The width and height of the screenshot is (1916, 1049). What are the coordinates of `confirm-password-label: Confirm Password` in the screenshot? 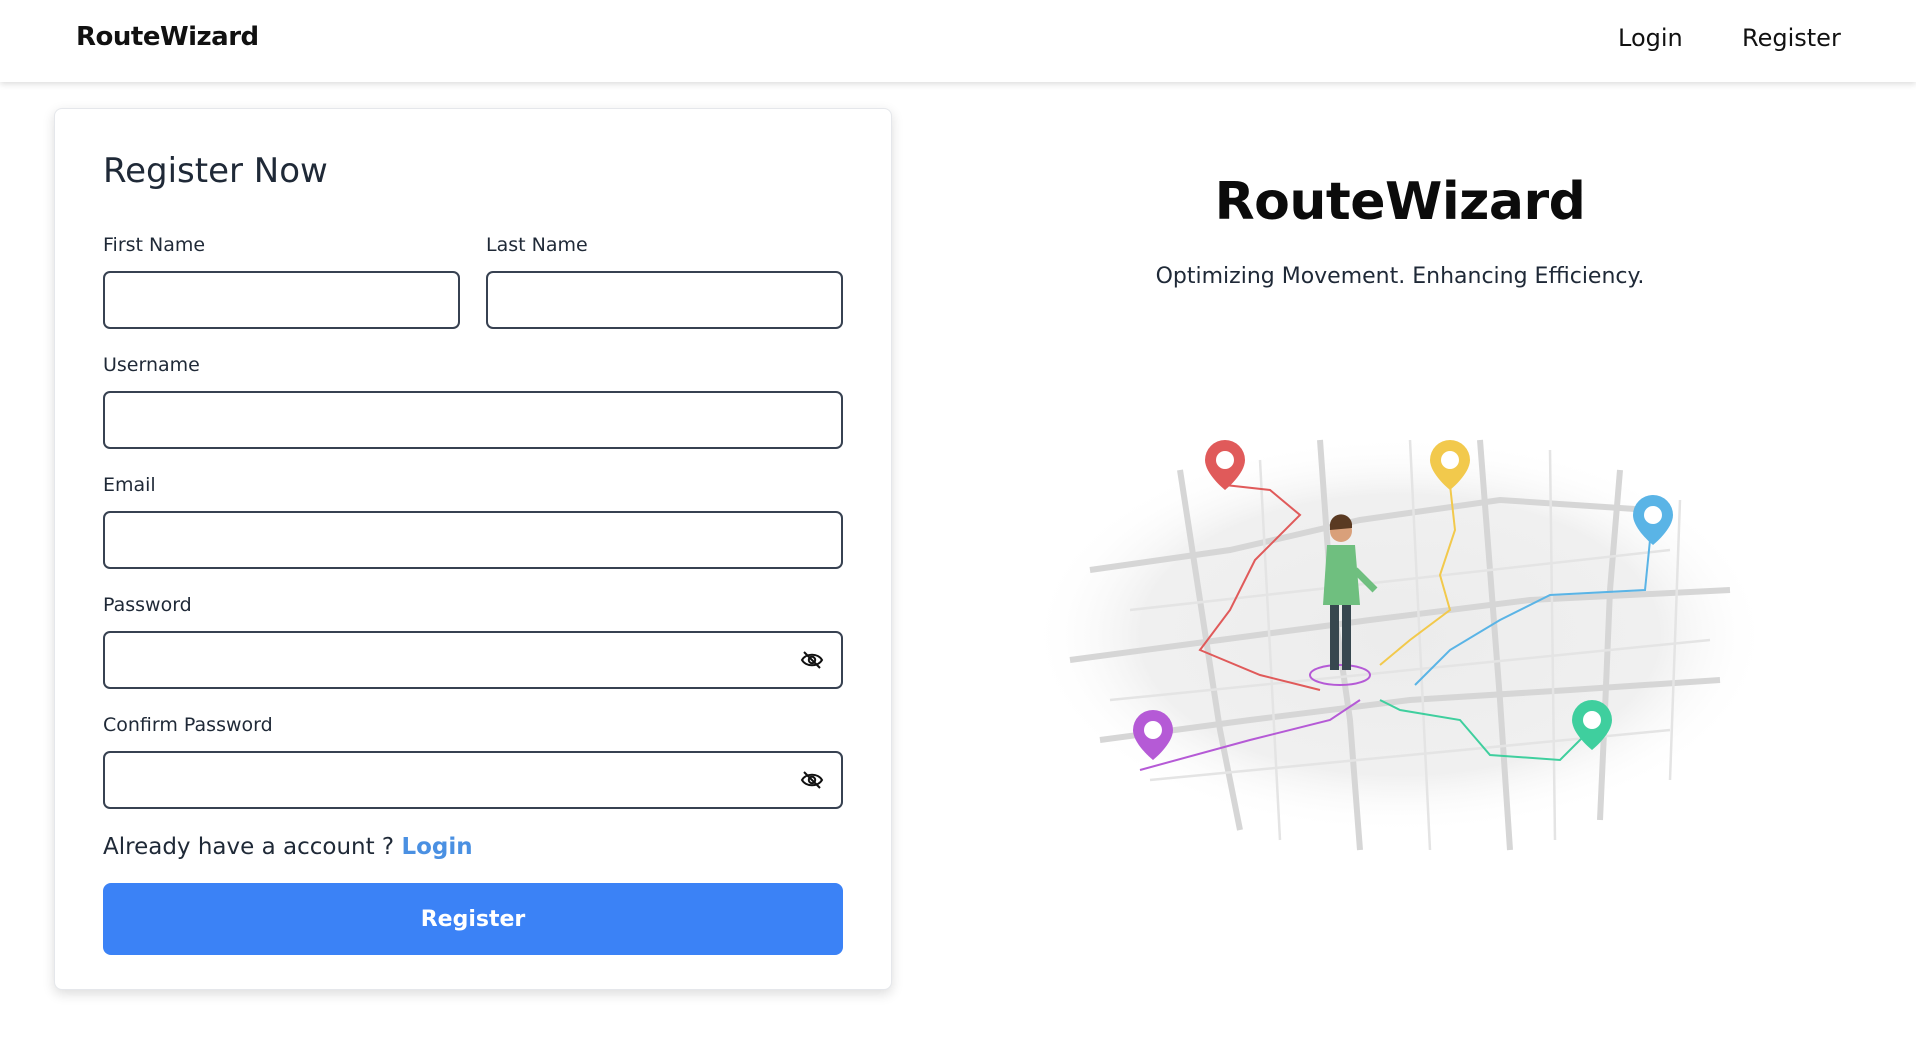 It's located at (188, 725).